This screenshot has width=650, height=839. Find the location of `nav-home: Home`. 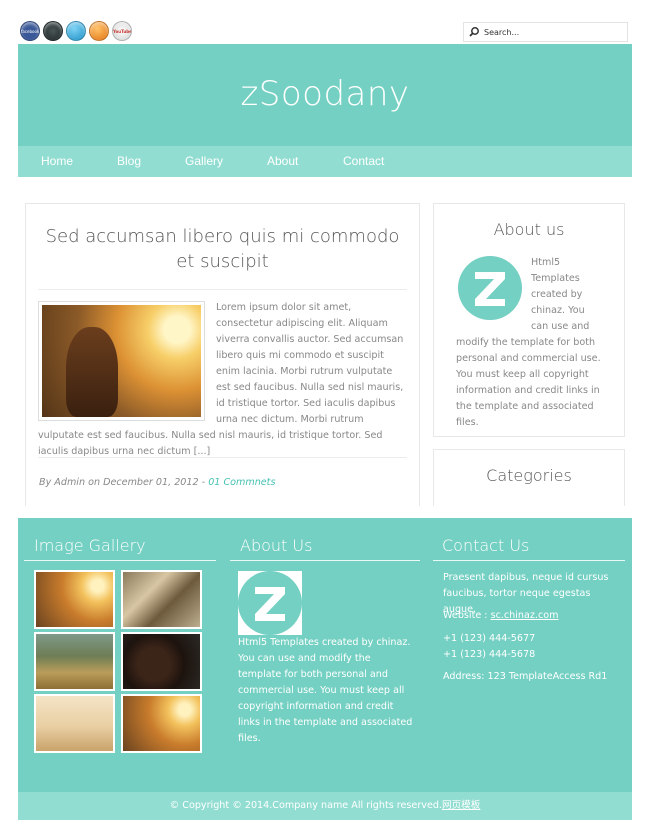

nav-home: Home is located at coordinates (57, 161).